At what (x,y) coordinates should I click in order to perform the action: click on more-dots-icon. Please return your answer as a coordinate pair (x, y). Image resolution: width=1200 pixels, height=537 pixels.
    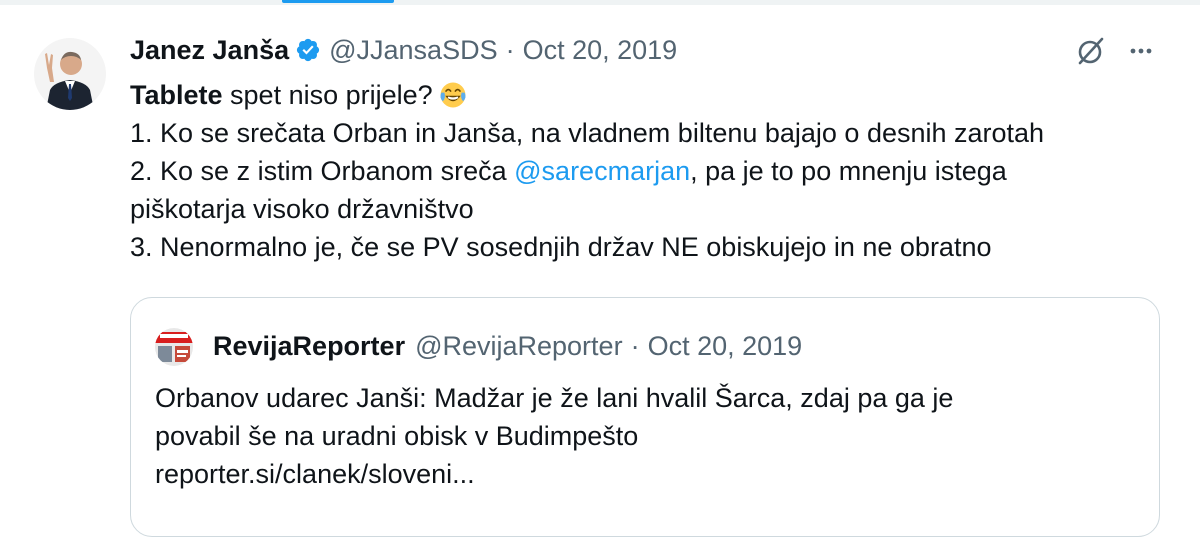
    Looking at the image, I should click on (1141, 51).